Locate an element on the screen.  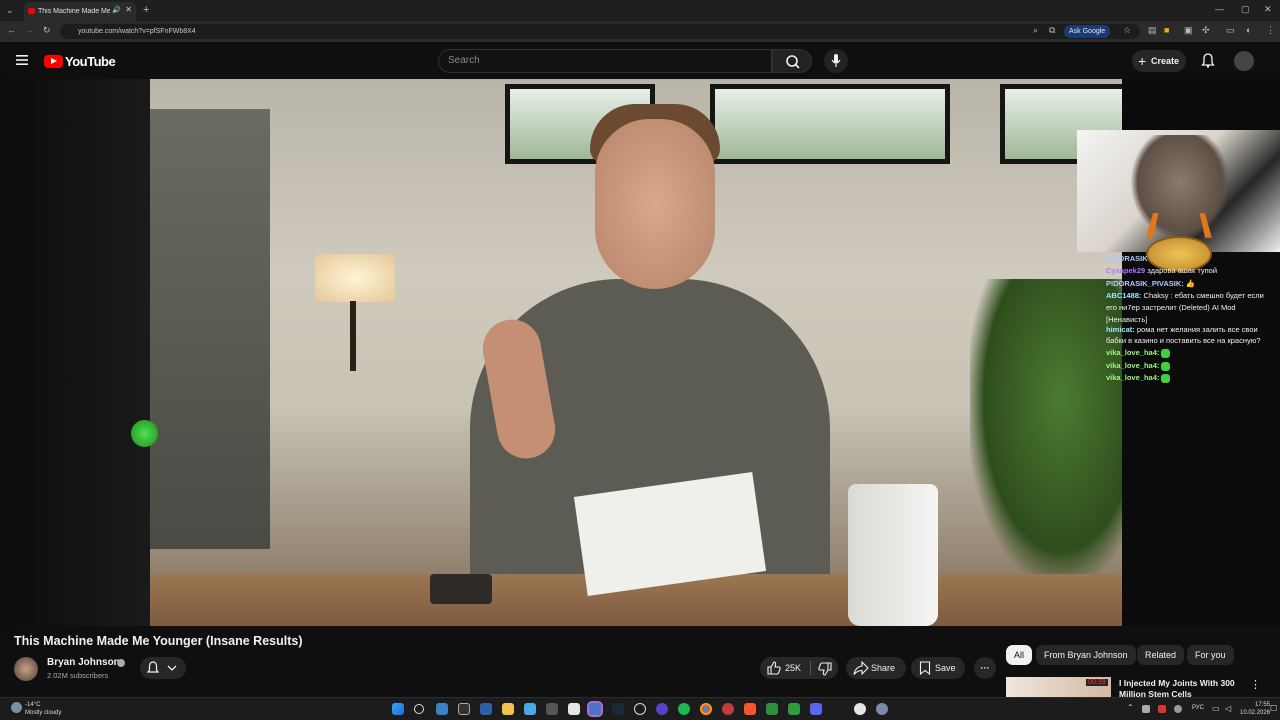
chatgpt-icon is located at coordinates (640, 709).